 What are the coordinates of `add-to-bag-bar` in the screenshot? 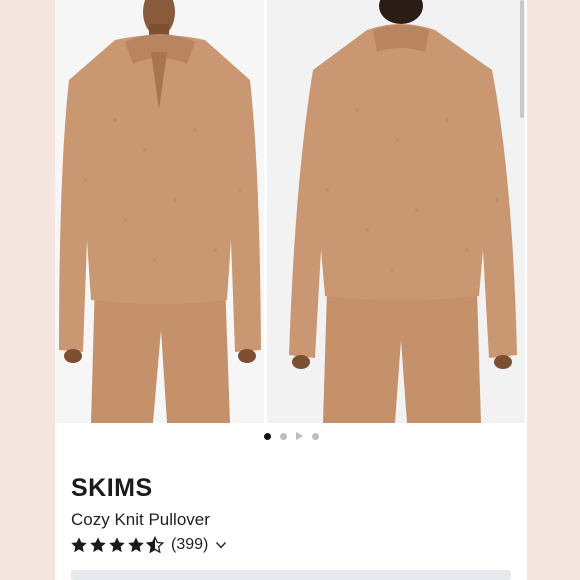 It's located at (291, 575).